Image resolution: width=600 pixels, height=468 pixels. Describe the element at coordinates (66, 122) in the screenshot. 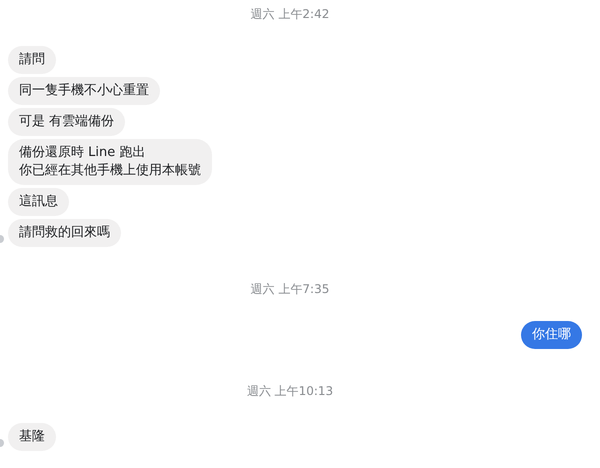

I see `message-text: 可是 有雲端備份` at that location.